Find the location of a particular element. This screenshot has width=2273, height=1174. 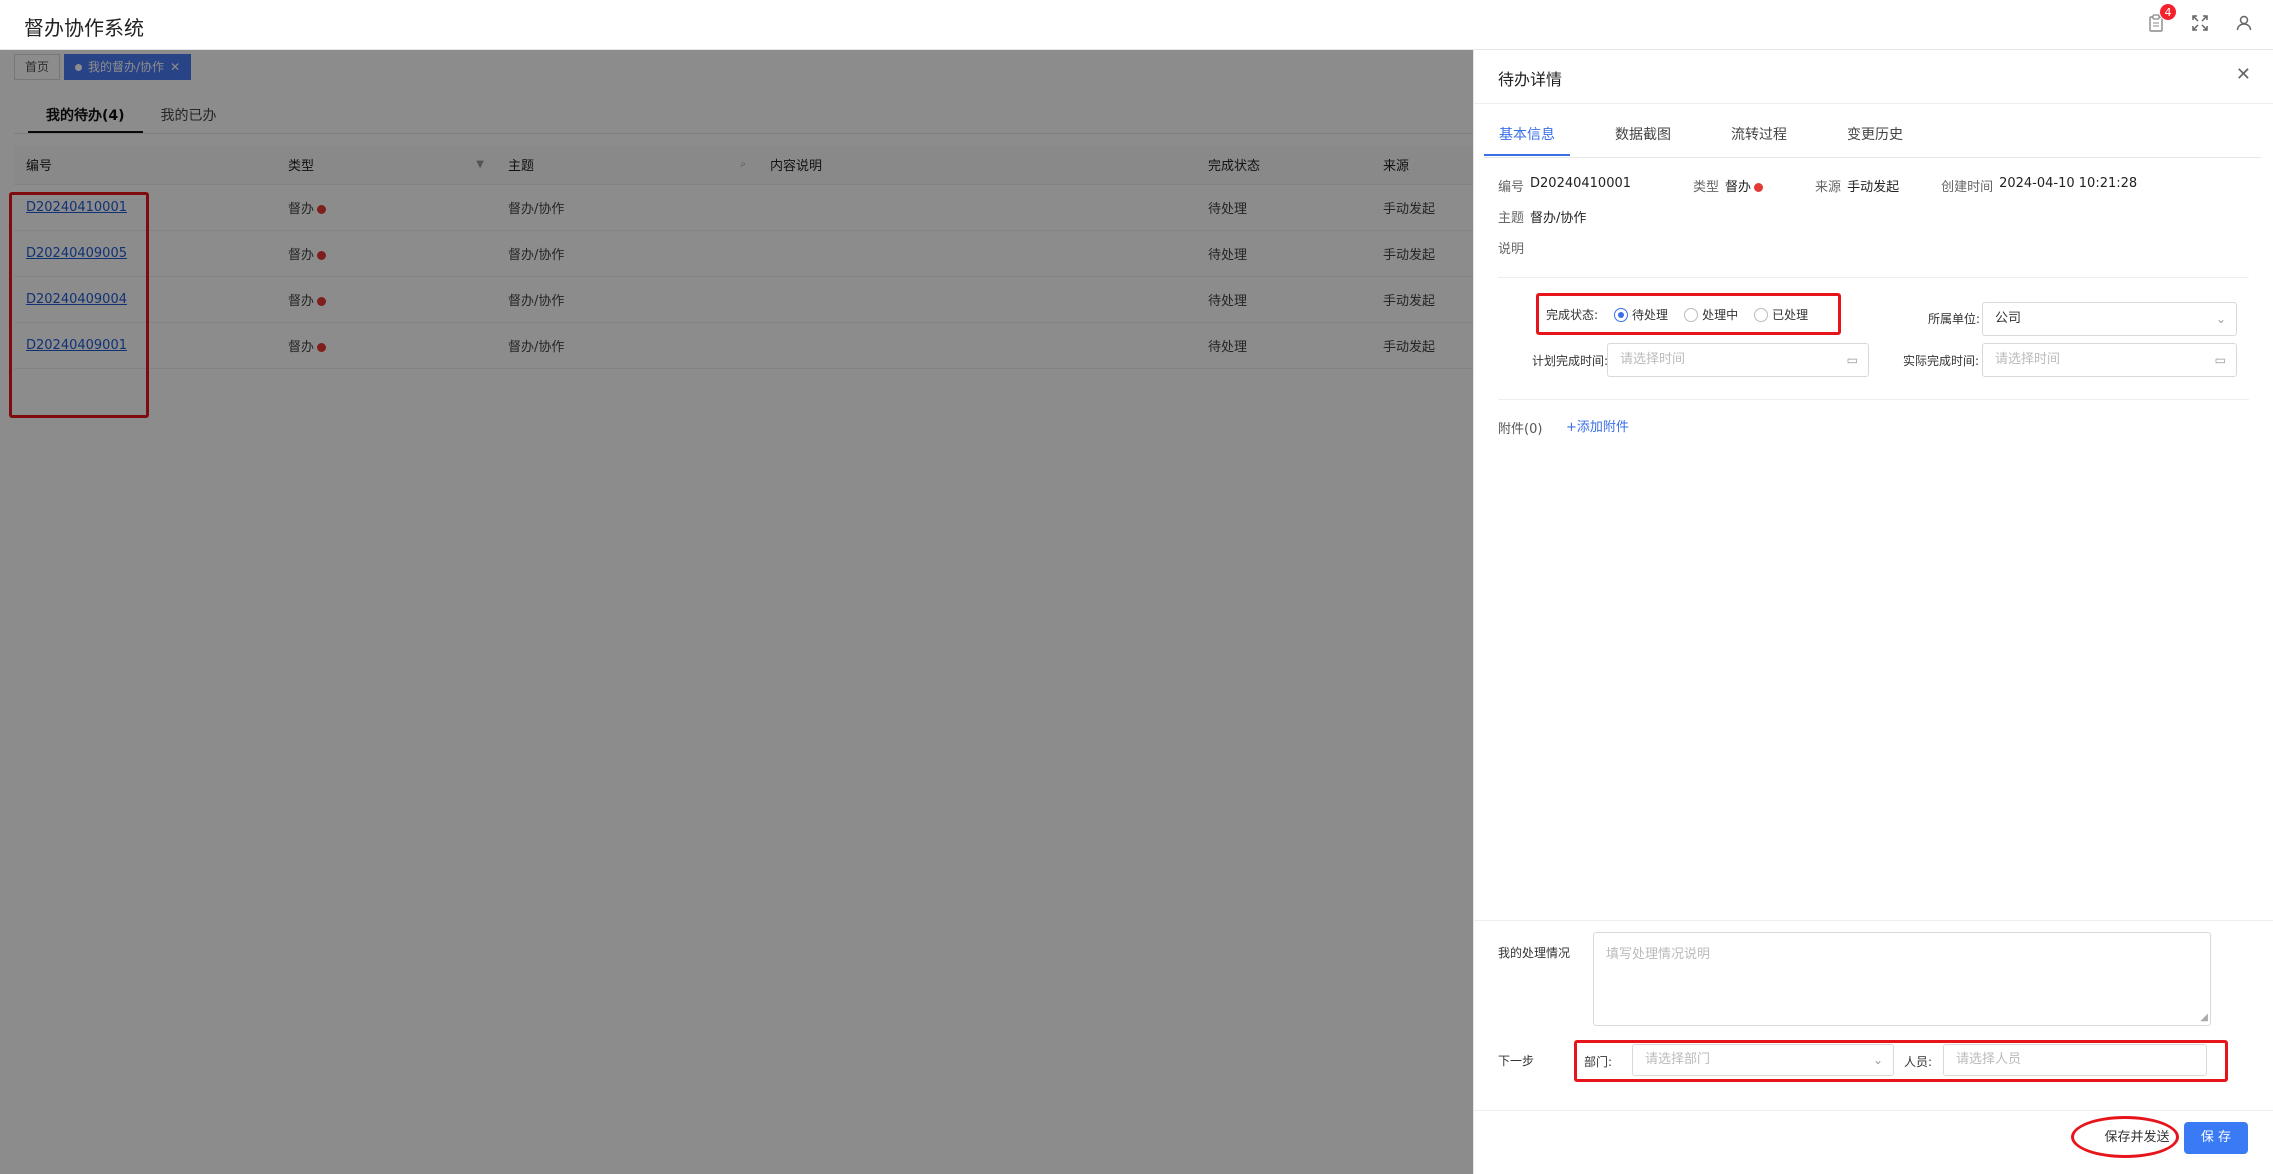

dept-select: 请选择部门 ⌄ is located at coordinates (1763, 1060).